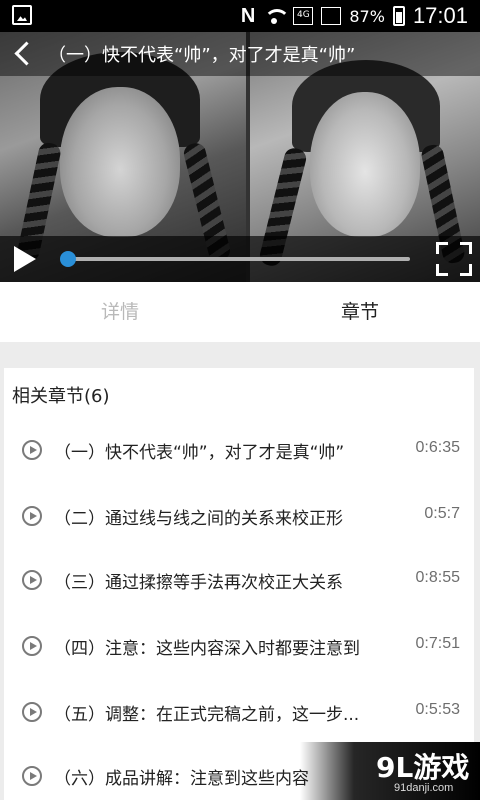  What do you see at coordinates (437, 447) in the screenshot?
I see `chapter-duration: 0:6:35` at bounding box center [437, 447].